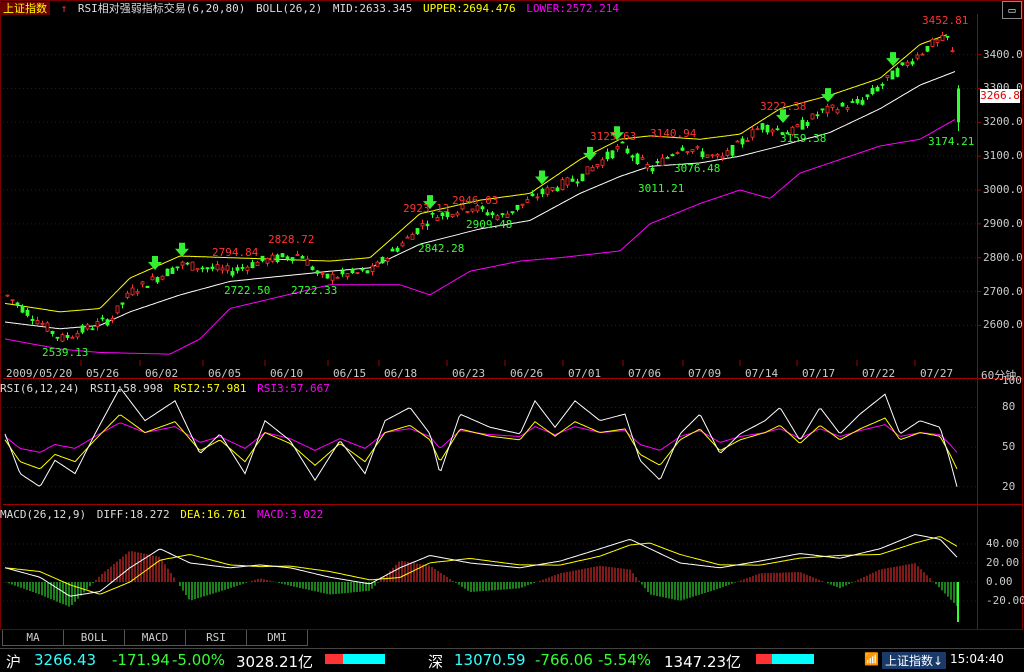 This screenshot has width=1024, height=672. What do you see at coordinates (436, 662) in the screenshot?
I see `sz-label: 深` at bounding box center [436, 662].